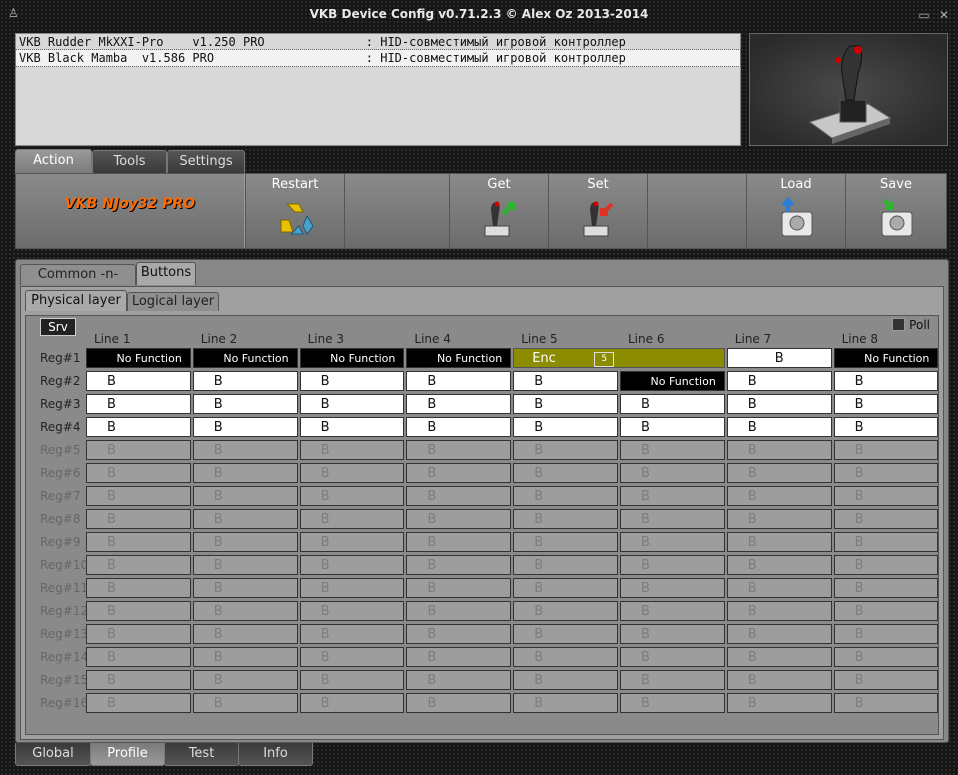  What do you see at coordinates (619, 358) in the screenshot?
I see `encoder-cell: Enc 5` at bounding box center [619, 358].